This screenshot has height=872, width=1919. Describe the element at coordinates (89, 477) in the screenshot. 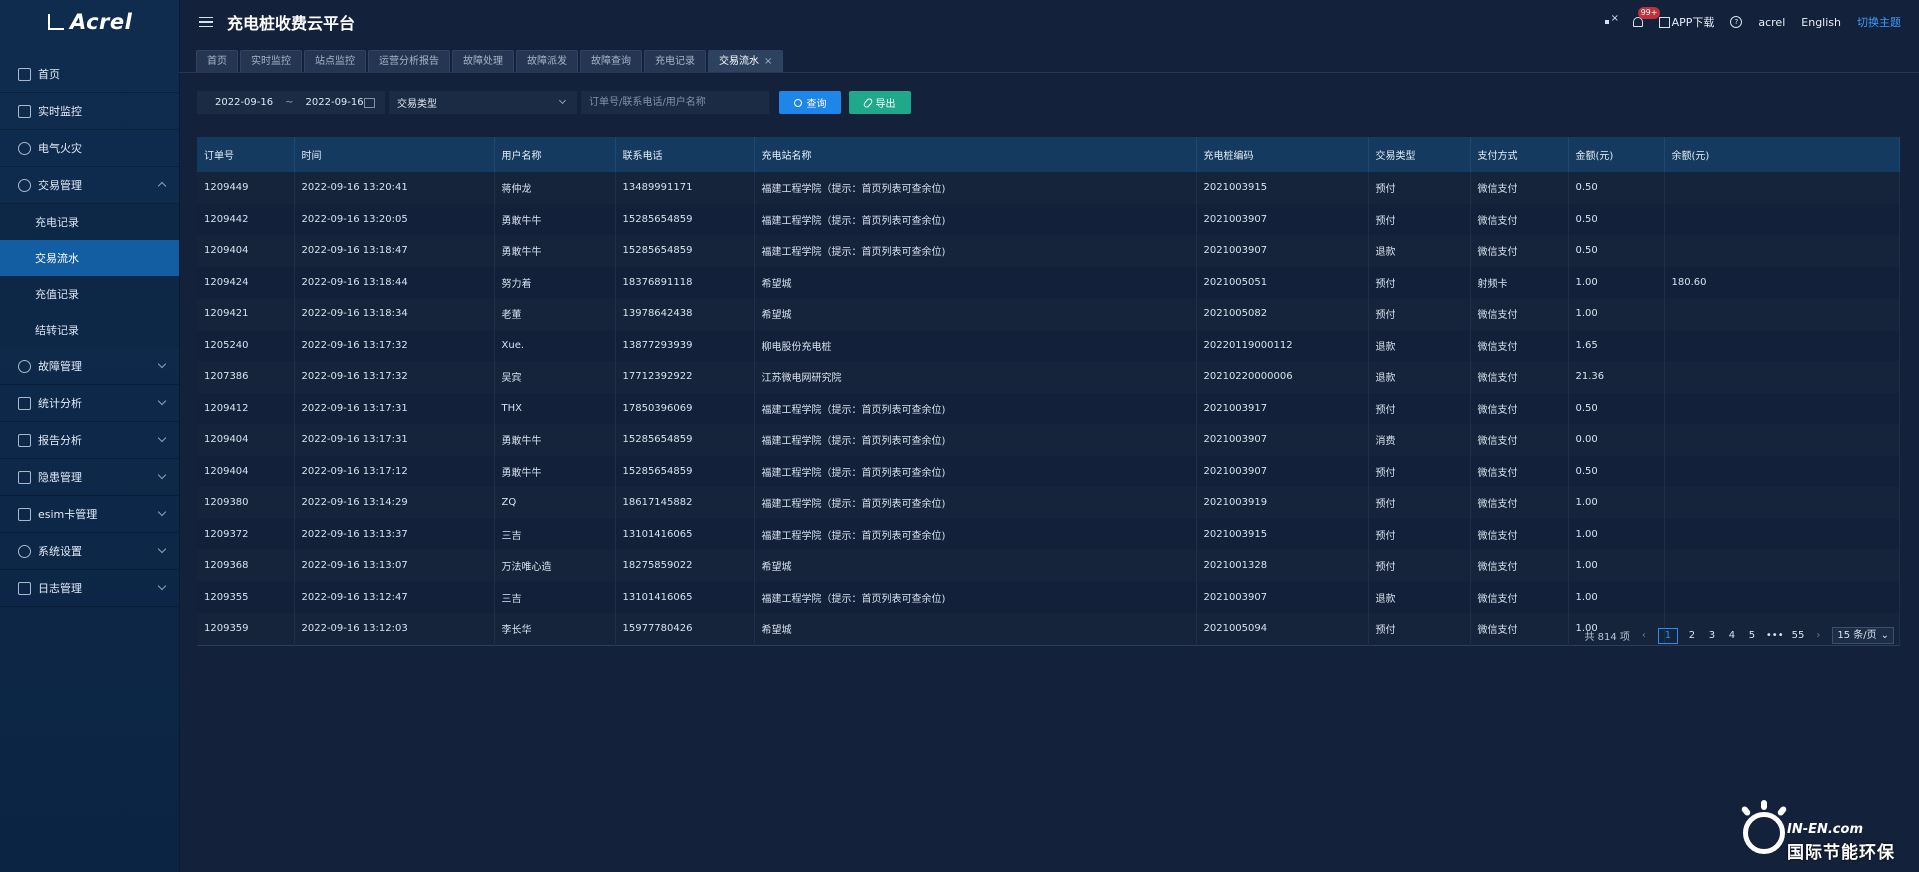

I see `sidebar-item-hazards: 隐患管理` at that location.